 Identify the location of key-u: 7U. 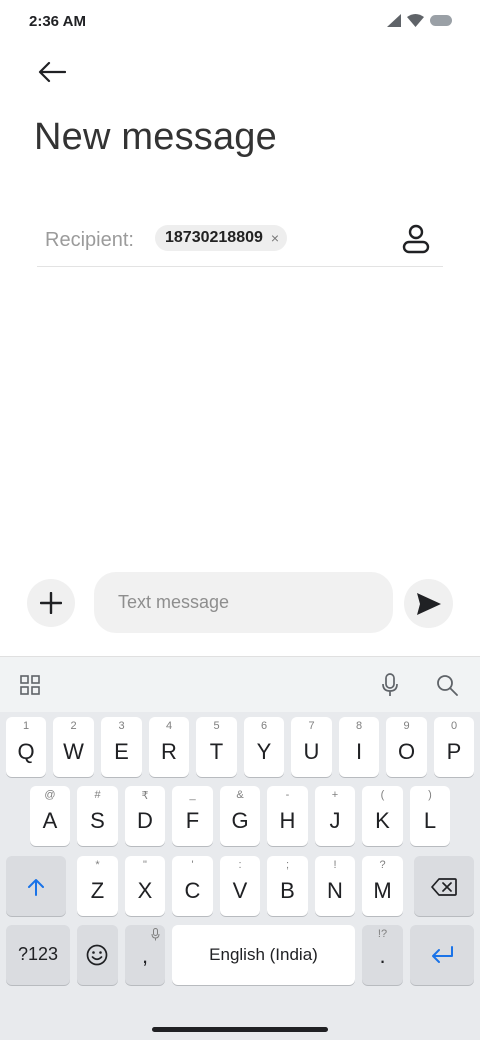
(311, 747).